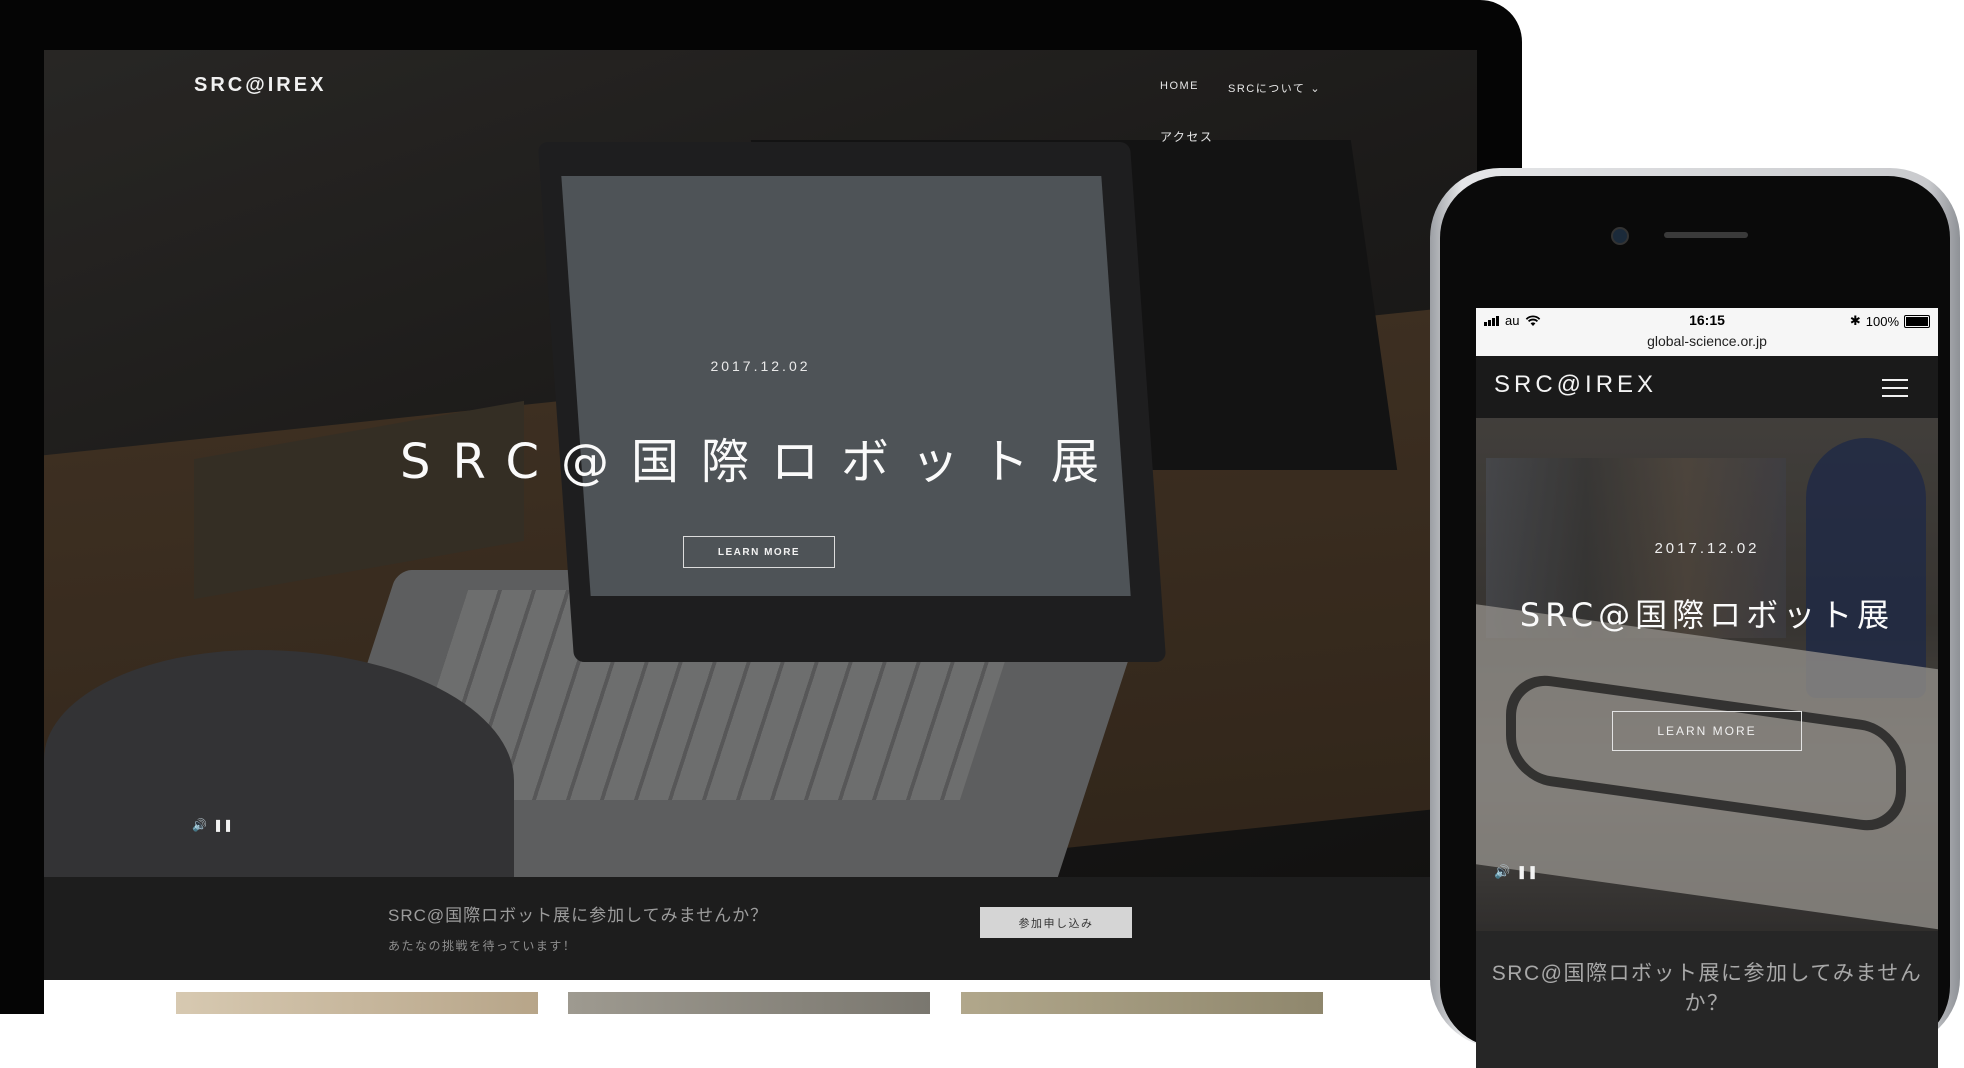  Describe the element at coordinates (1882, 321) in the screenshot. I see `battery-percent: 100%` at that location.